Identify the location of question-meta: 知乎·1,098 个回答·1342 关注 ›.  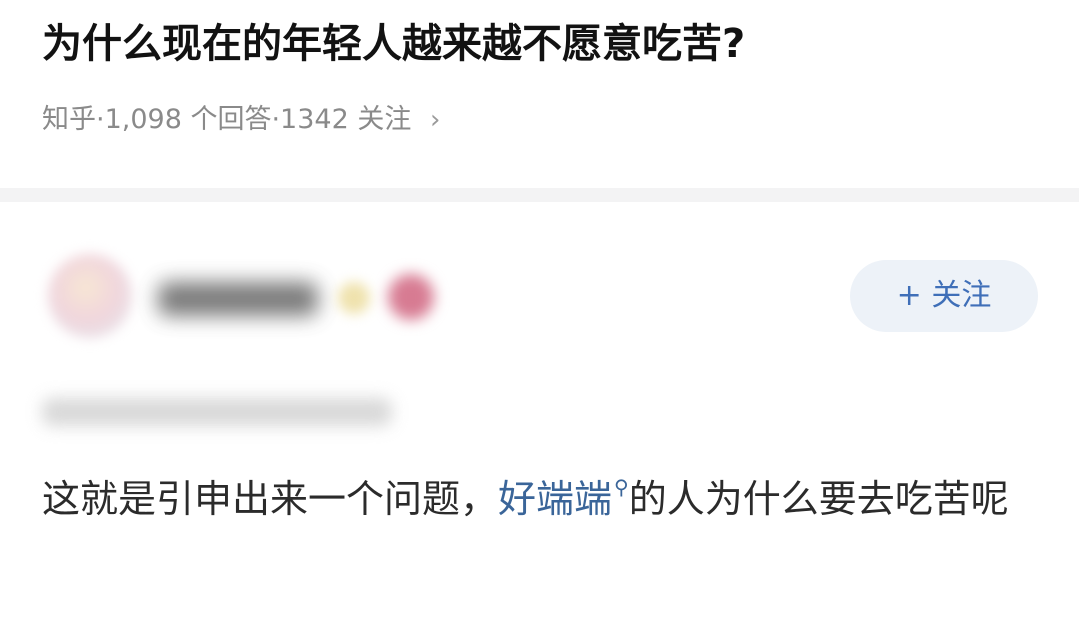
(241, 120).